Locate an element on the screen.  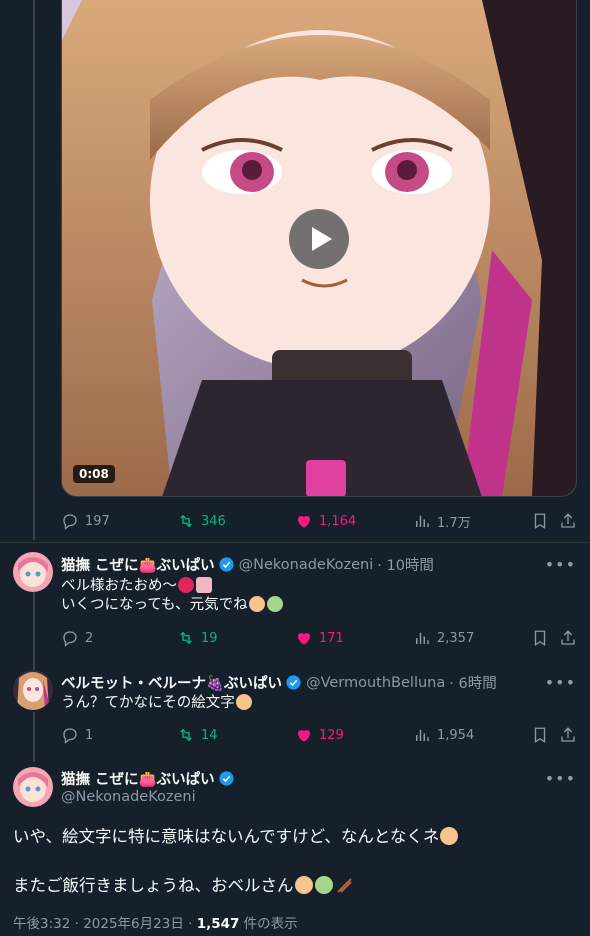
retweet-button: 14 is located at coordinates (197, 735).